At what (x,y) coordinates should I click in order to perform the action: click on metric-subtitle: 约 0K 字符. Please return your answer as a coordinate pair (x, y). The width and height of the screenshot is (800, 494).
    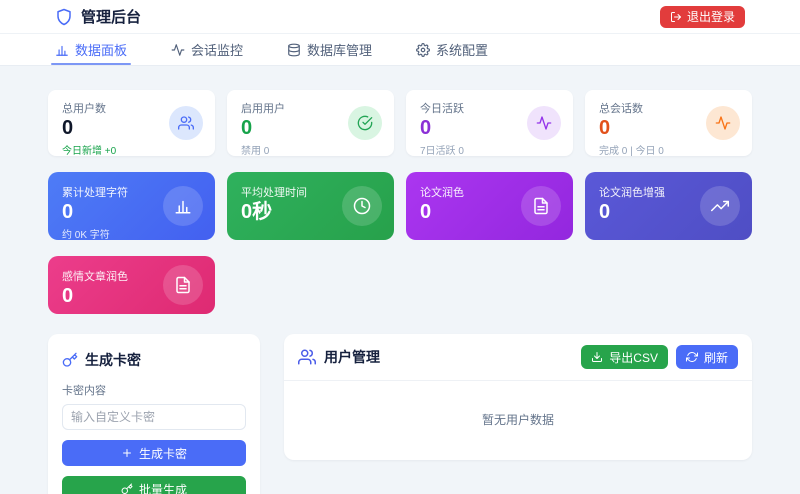
    Looking at the image, I should click on (86, 235).